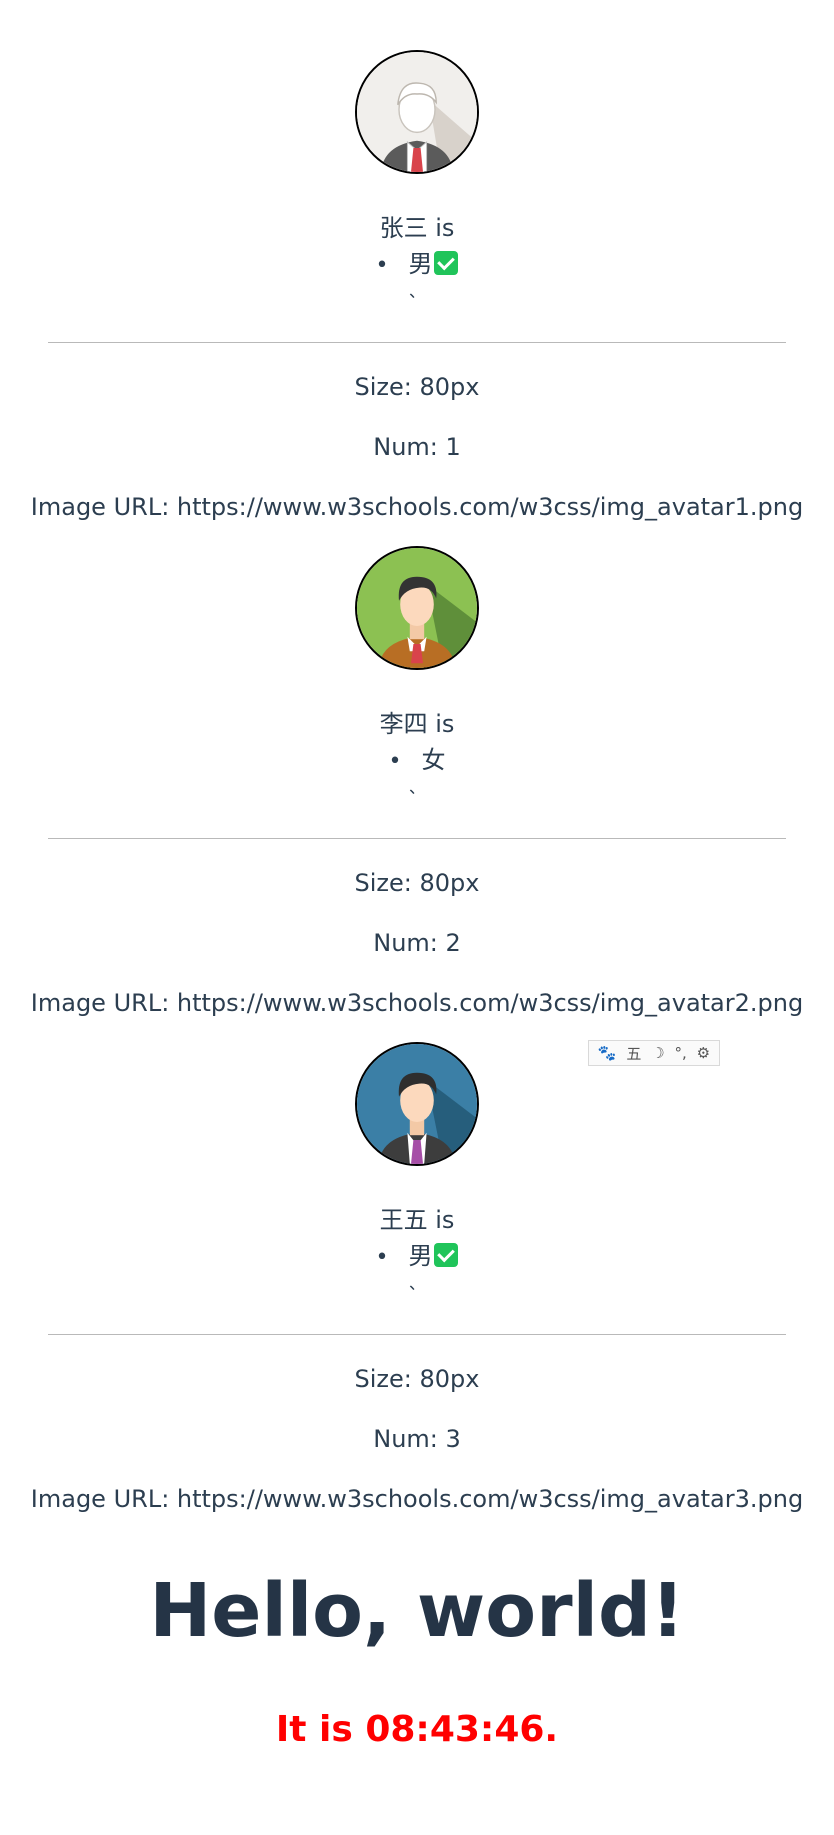 The height and width of the screenshot is (1835, 834). I want to click on person-name-line: 张三 is, so click(417, 228).